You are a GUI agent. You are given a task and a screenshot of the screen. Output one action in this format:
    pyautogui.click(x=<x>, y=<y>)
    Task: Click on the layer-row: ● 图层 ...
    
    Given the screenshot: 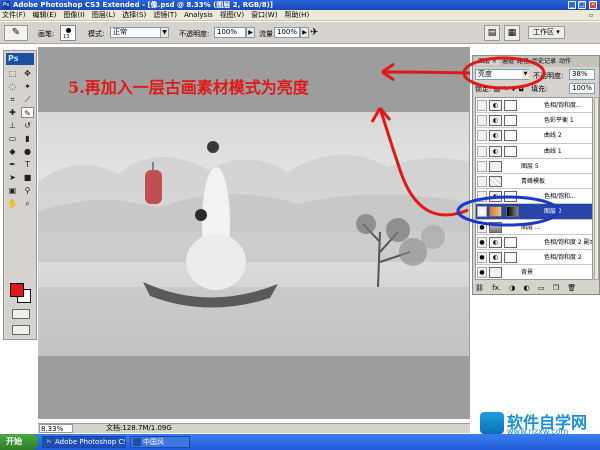 What is the action you would take?
    pyautogui.click(x=534, y=227)
    